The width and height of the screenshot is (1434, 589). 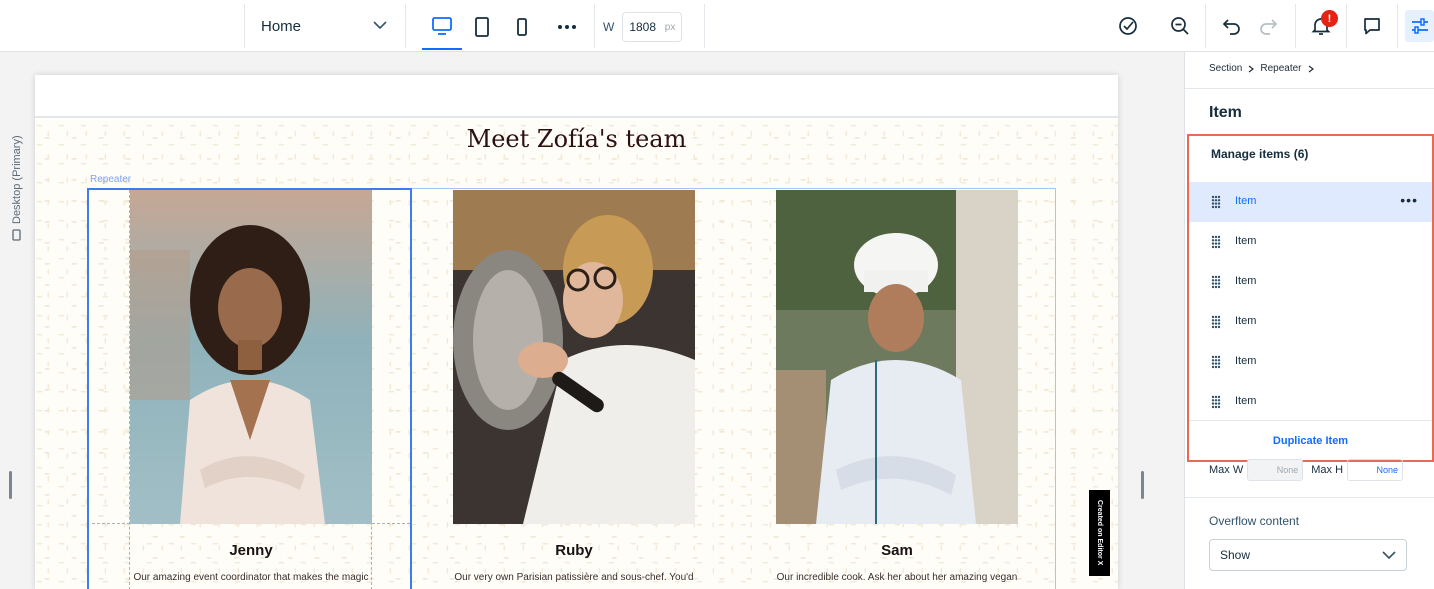 I want to click on max-w-value: None, so click(x=1287, y=470).